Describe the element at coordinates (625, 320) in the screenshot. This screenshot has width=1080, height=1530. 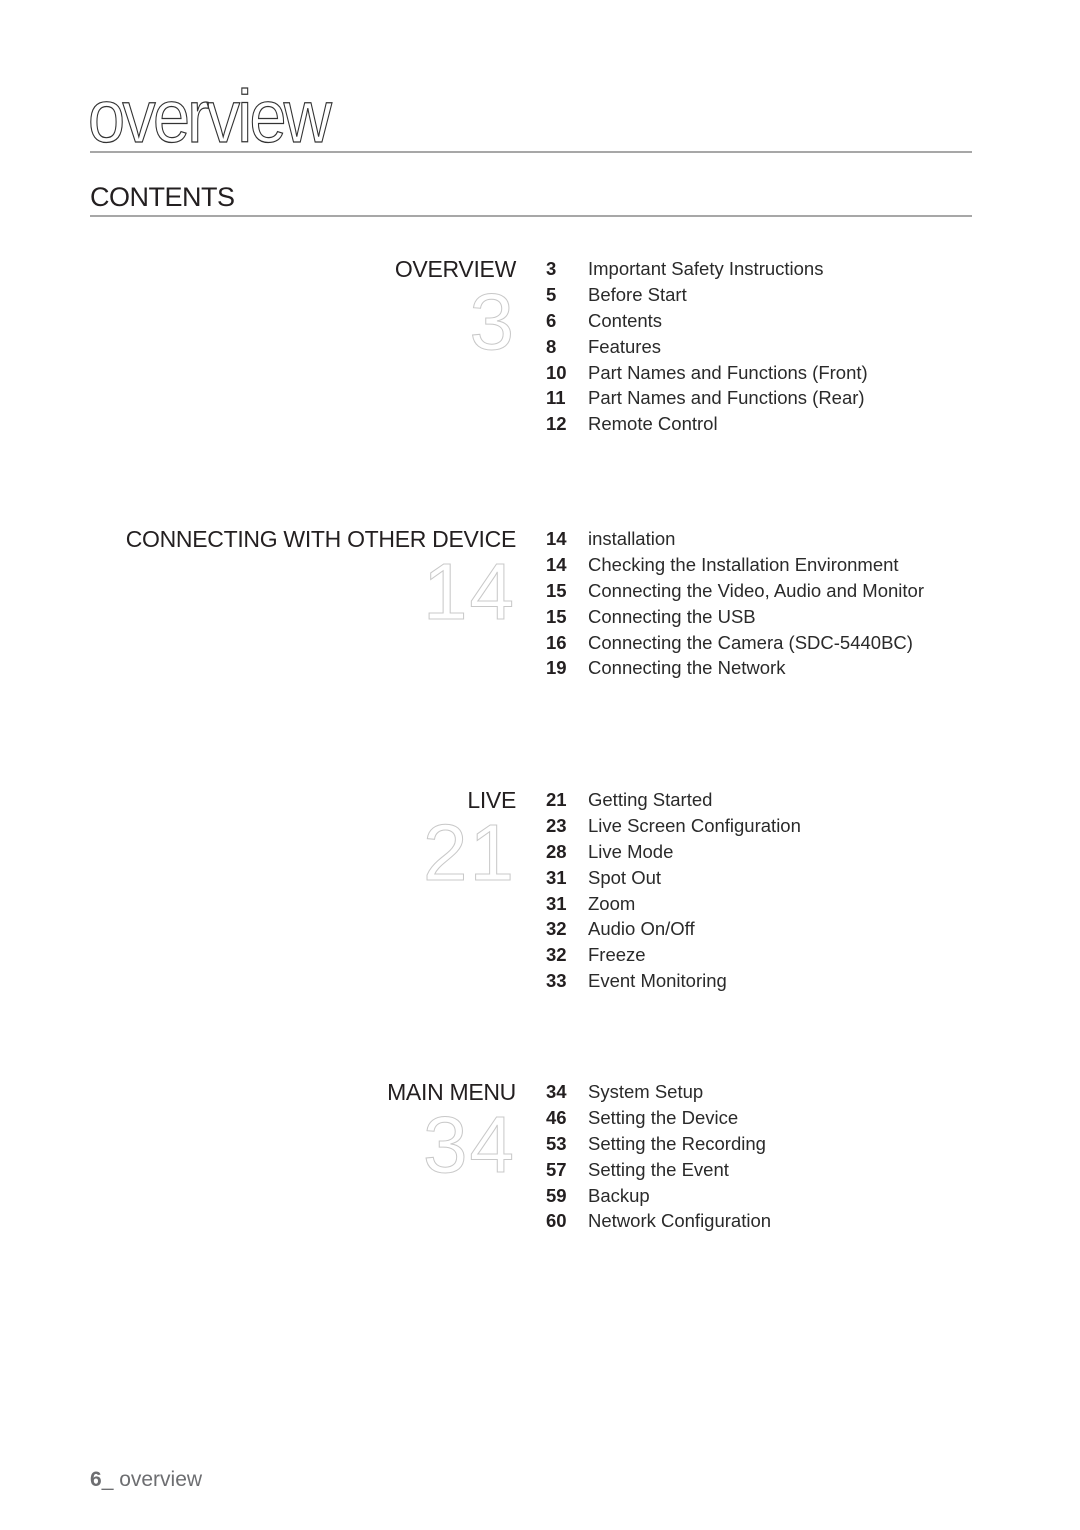
I see `entry-label: Contents` at that location.